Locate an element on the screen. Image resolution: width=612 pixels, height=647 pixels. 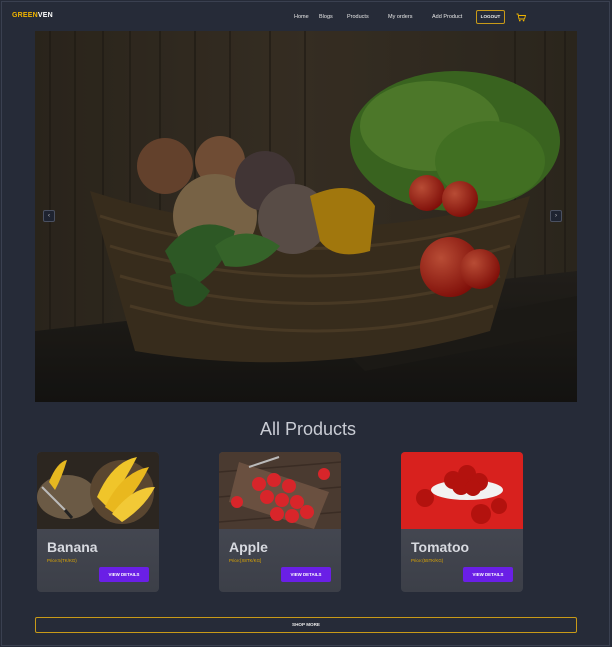
product-name: Banana is located at coordinates (72, 547).